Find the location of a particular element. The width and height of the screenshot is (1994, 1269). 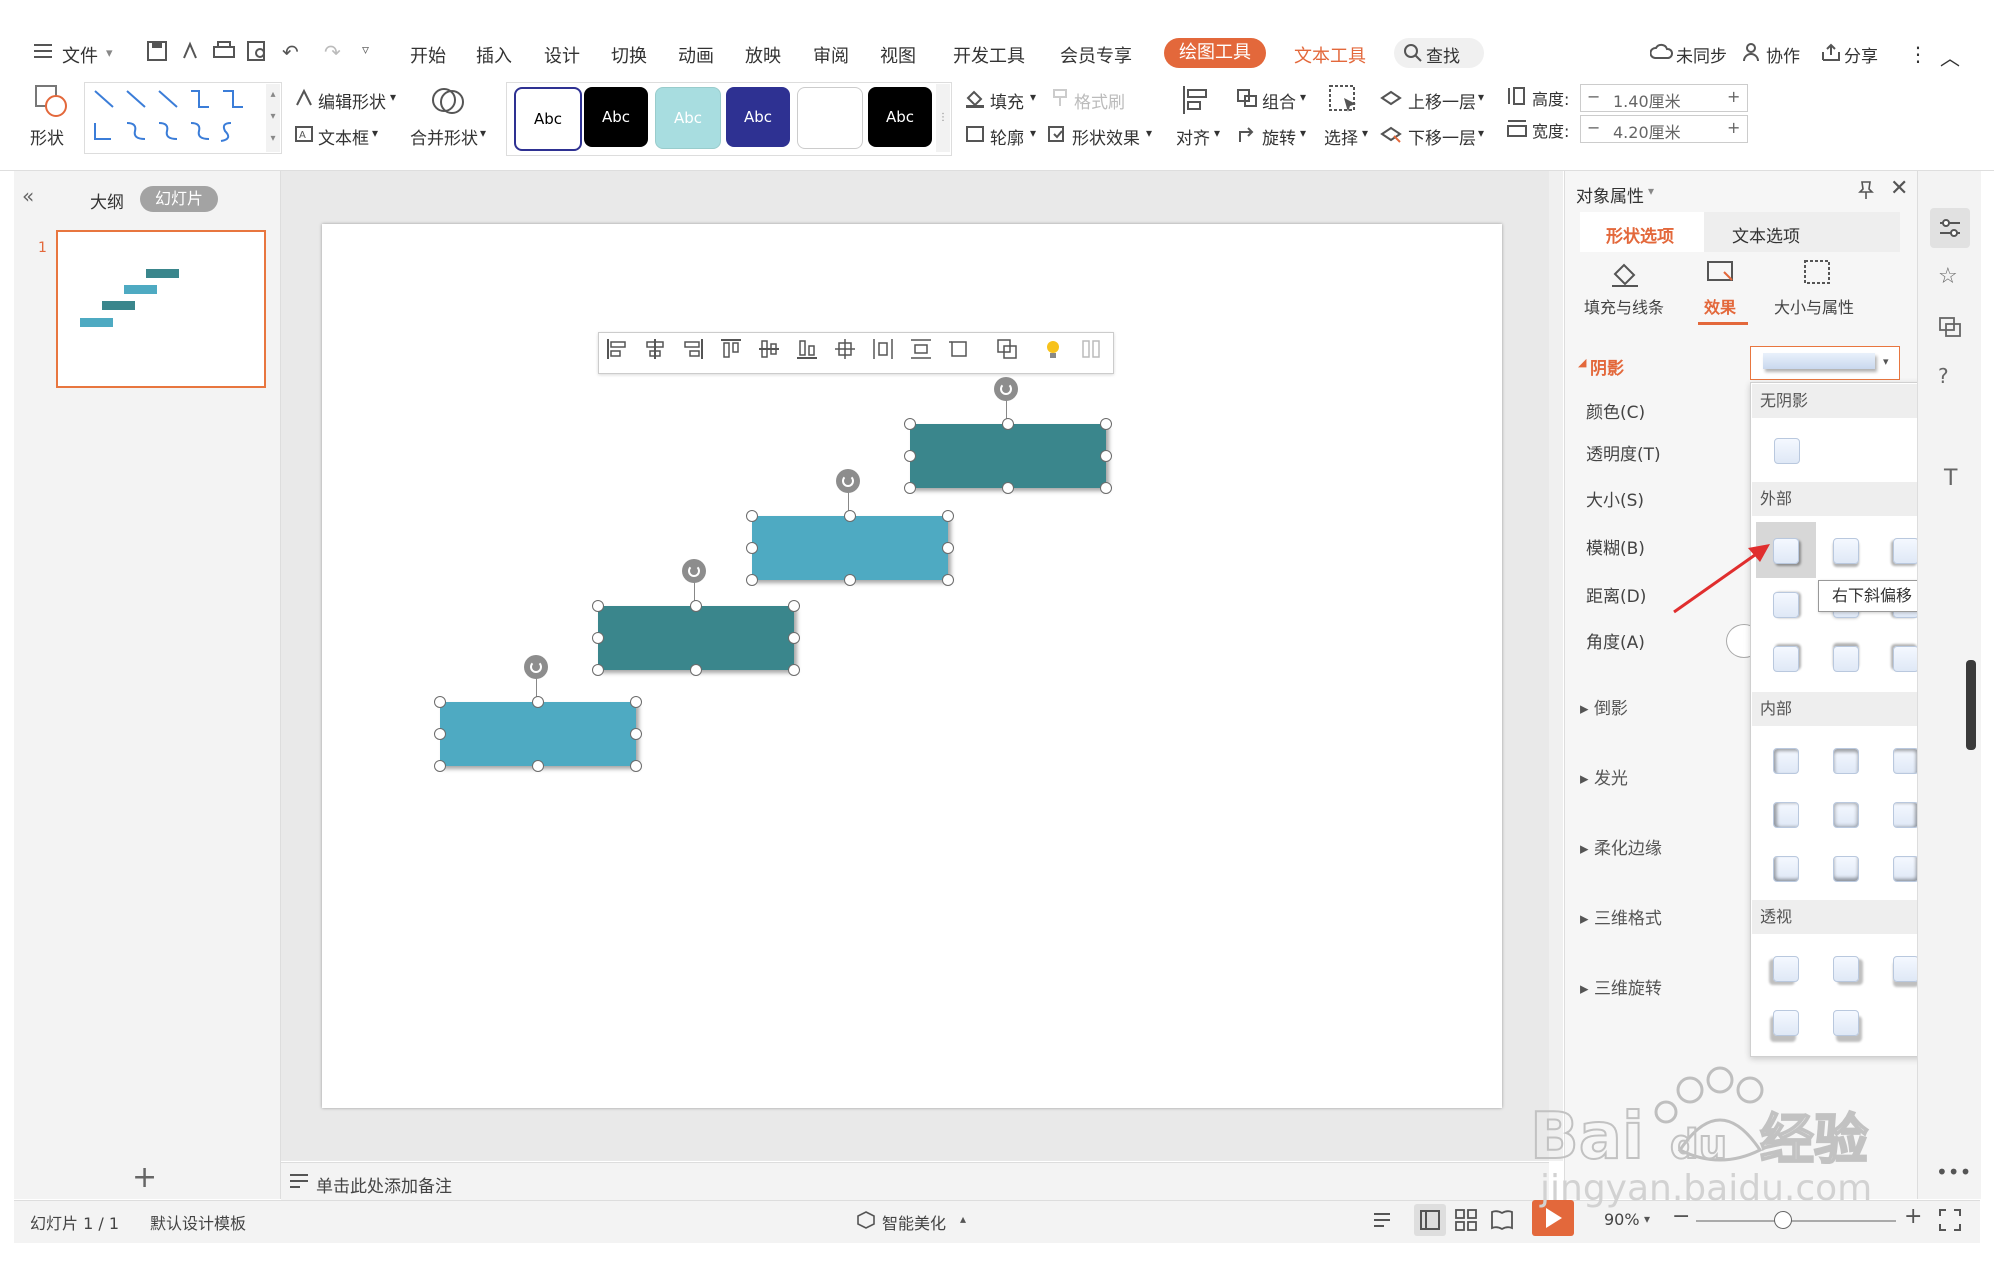

tab-drawing-tools: 绘图工具 is located at coordinates (1215, 53).